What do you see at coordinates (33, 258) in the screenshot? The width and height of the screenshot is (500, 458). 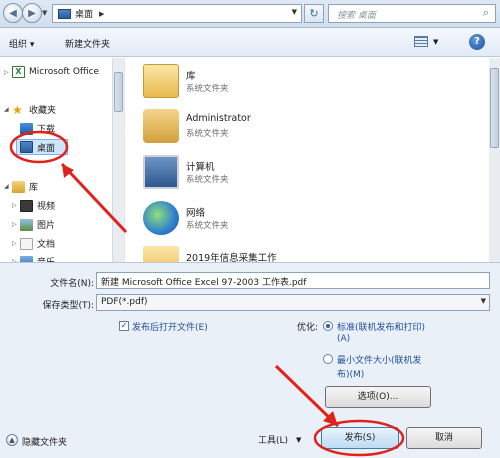 I see `nav-item-music: ▷ 音乐` at bounding box center [33, 258].